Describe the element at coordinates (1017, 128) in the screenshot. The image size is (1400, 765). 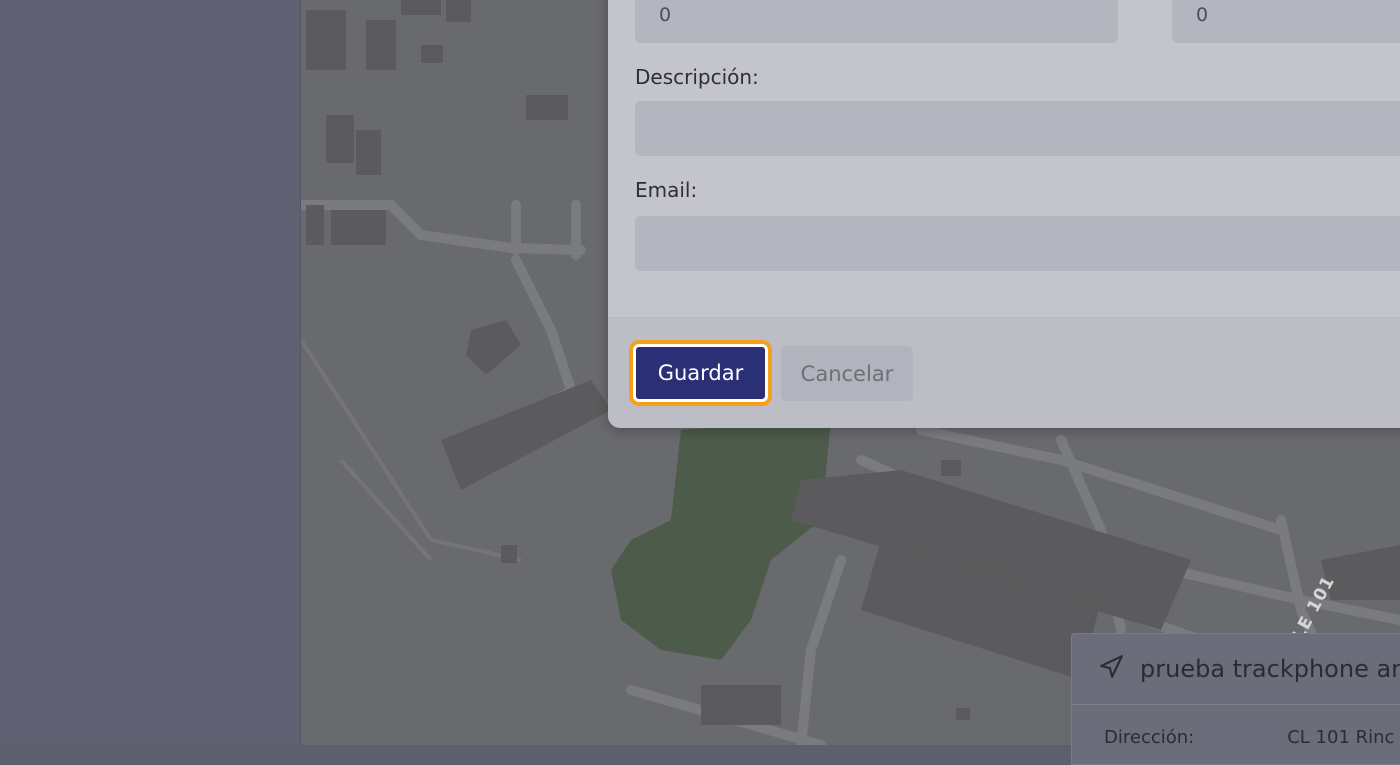
I see `descripcion-input` at that location.